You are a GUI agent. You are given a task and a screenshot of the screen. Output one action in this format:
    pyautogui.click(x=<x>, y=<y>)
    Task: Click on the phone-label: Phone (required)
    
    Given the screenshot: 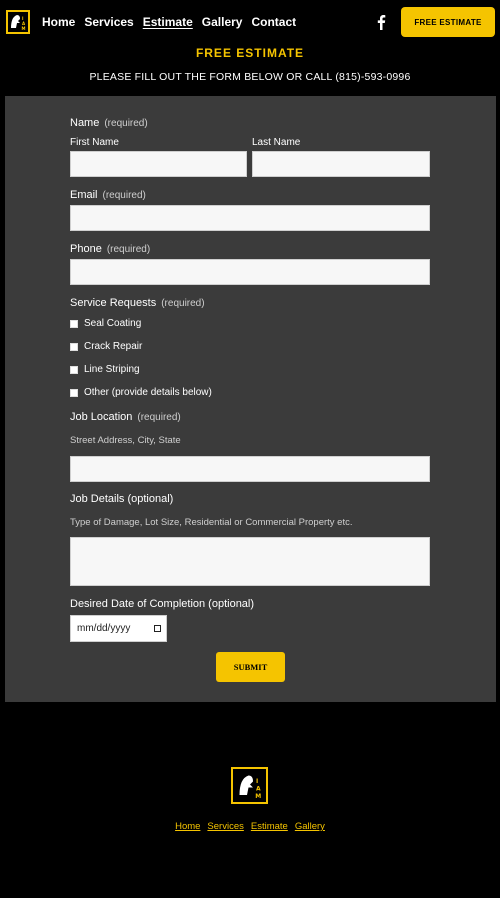 What is the action you would take?
    pyautogui.click(x=110, y=249)
    